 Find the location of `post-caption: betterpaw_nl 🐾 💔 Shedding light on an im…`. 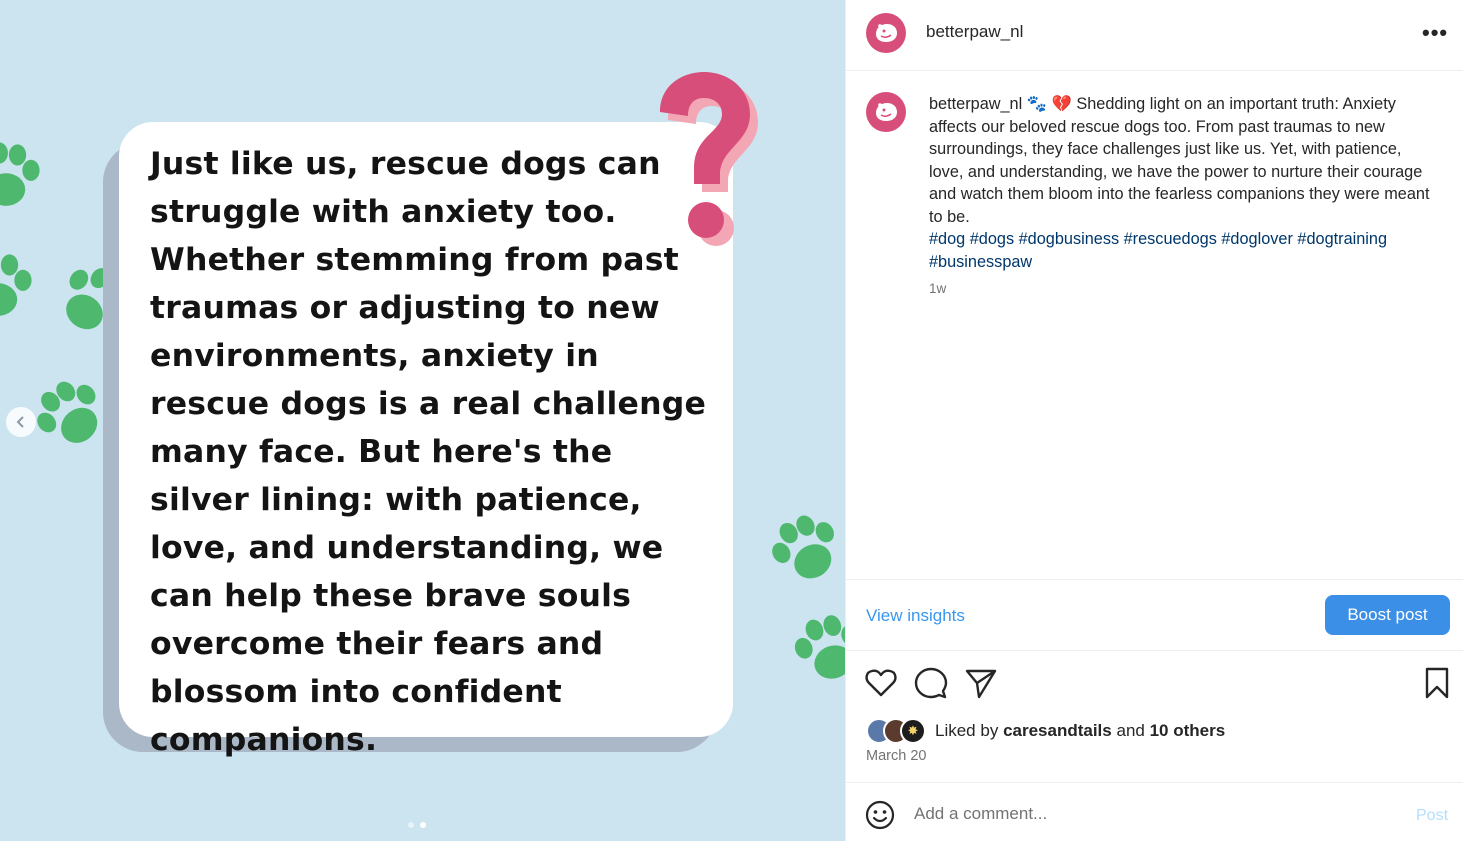

post-caption: betterpaw_nl 🐾 💔 Shedding light on an im… is located at coordinates (1184, 183).